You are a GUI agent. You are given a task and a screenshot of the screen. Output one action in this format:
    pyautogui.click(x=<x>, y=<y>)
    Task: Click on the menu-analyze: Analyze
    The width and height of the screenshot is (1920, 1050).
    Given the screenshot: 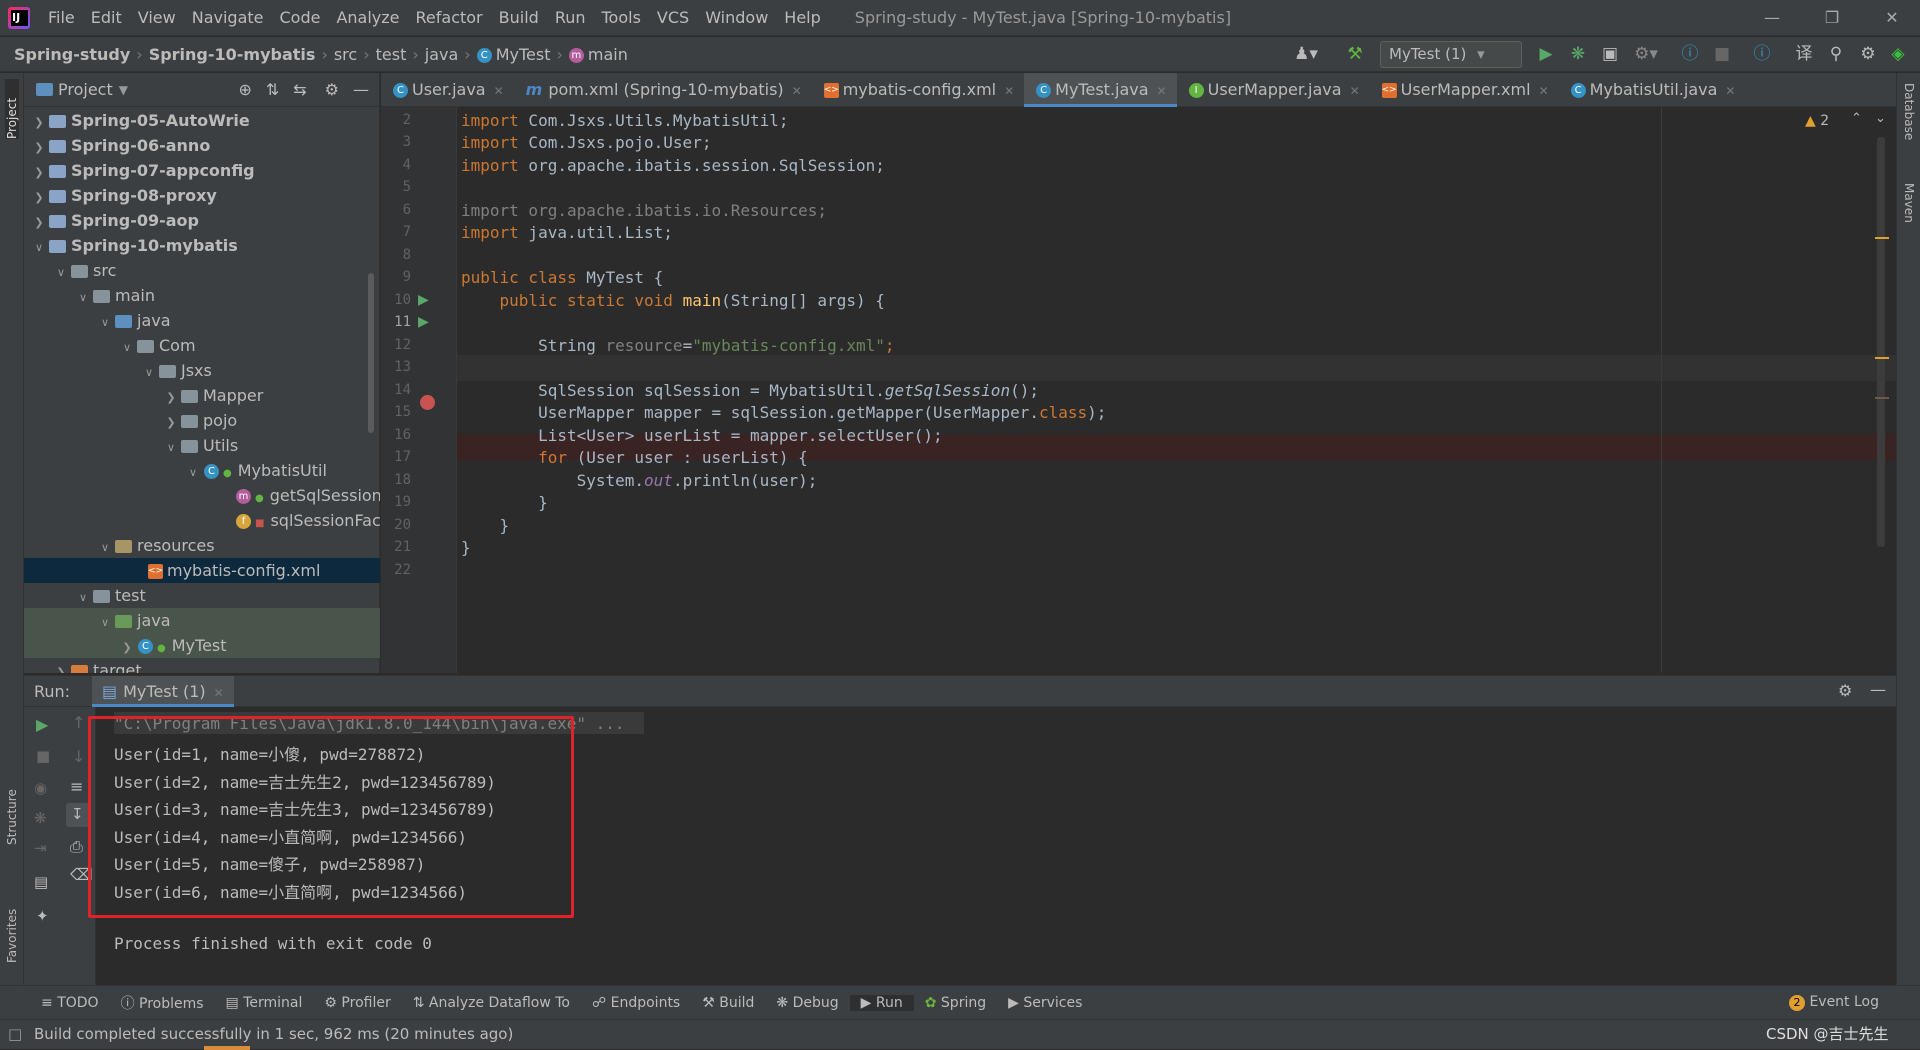 What is the action you would take?
    pyautogui.click(x=367, y=18)
    